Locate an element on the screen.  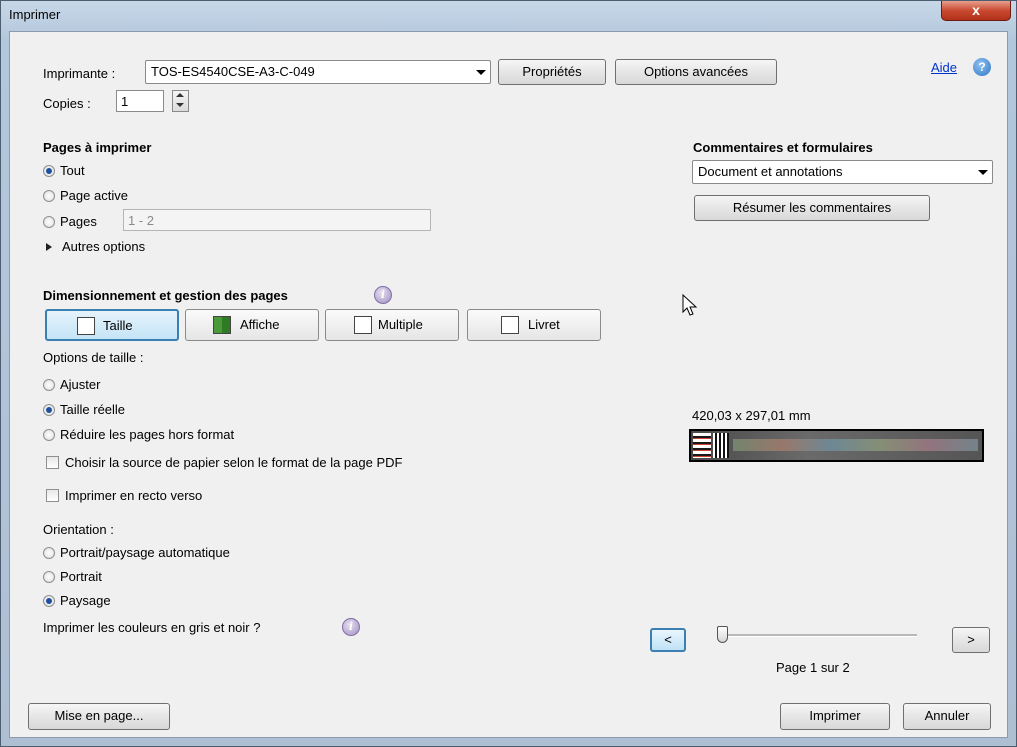
copies-label: Copies : is located at coordinates (67, 103).